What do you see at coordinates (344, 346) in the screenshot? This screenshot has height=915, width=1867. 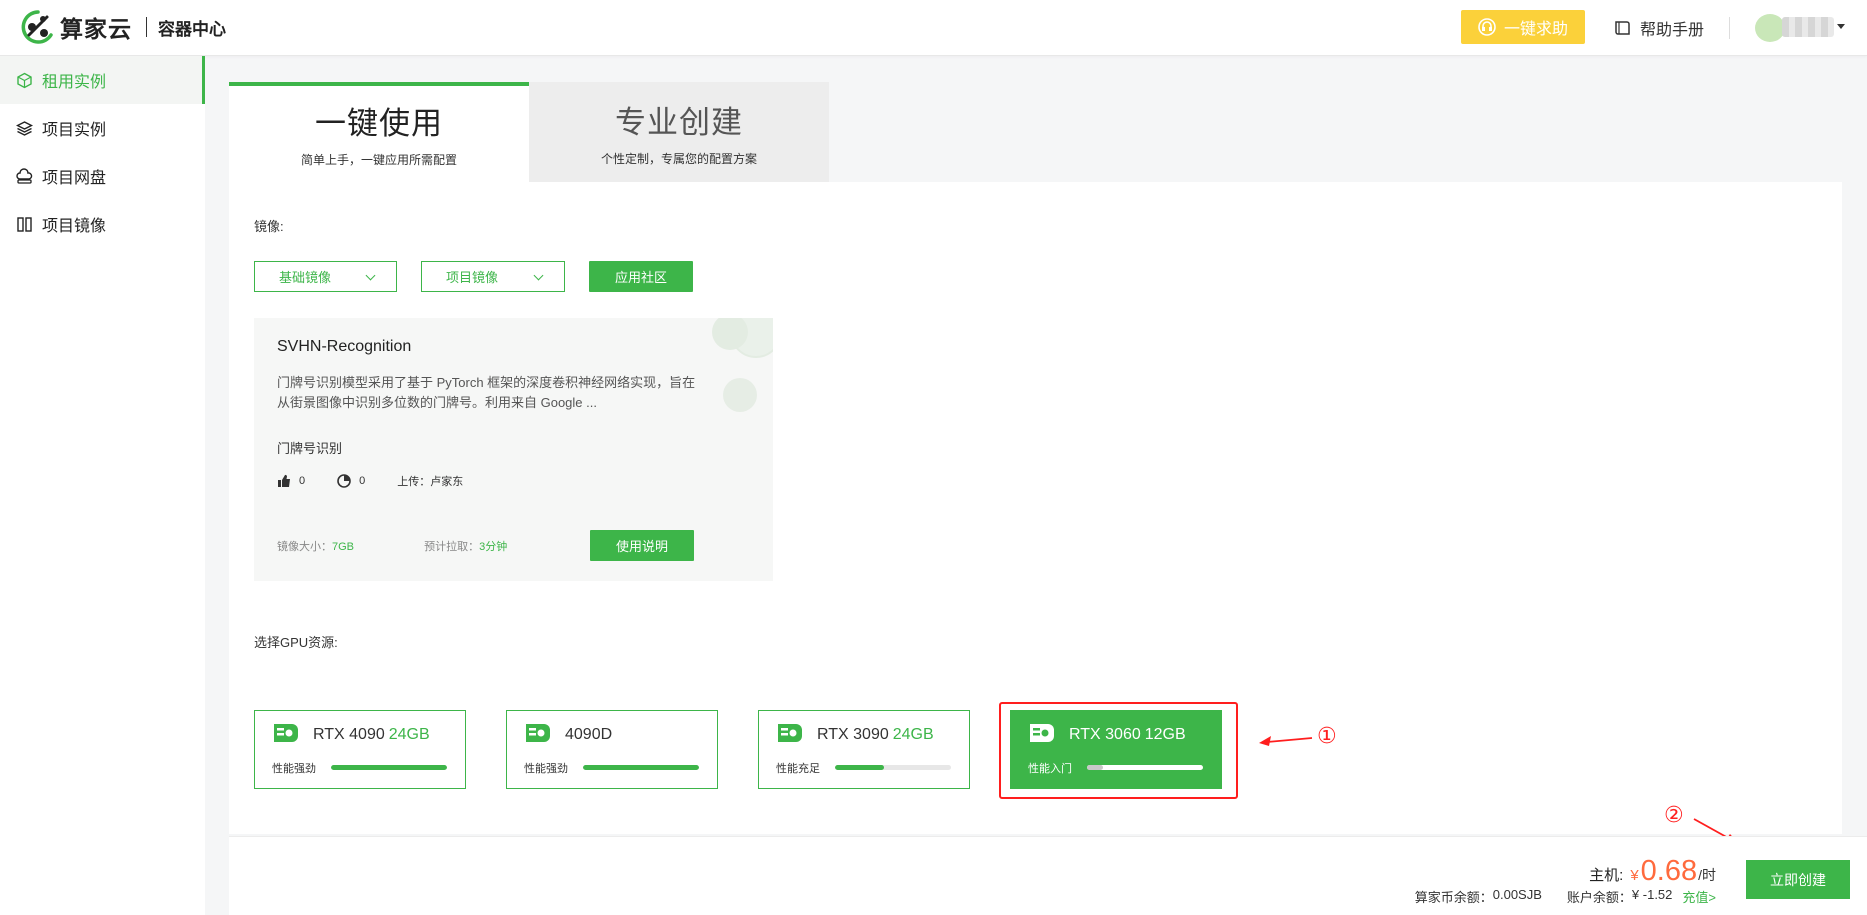 I see `image-card-title: SVHN-Recognition` at bounding box center [344, 346].